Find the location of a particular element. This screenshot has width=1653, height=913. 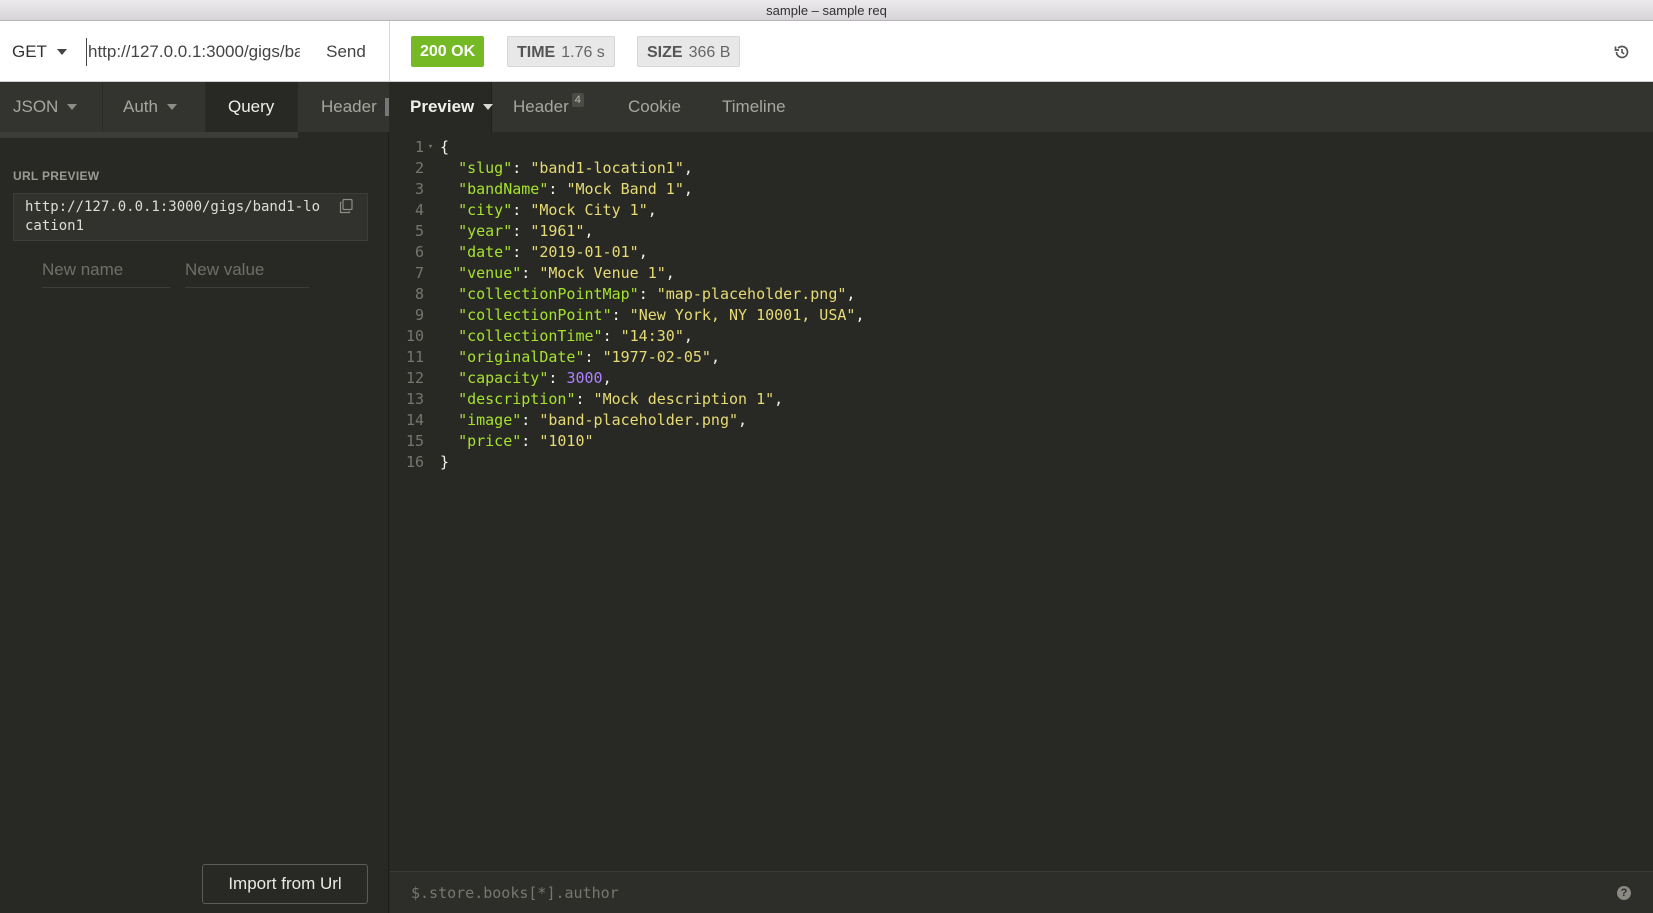

tab-cookie: Cookie is located at coordinates (654, 107).